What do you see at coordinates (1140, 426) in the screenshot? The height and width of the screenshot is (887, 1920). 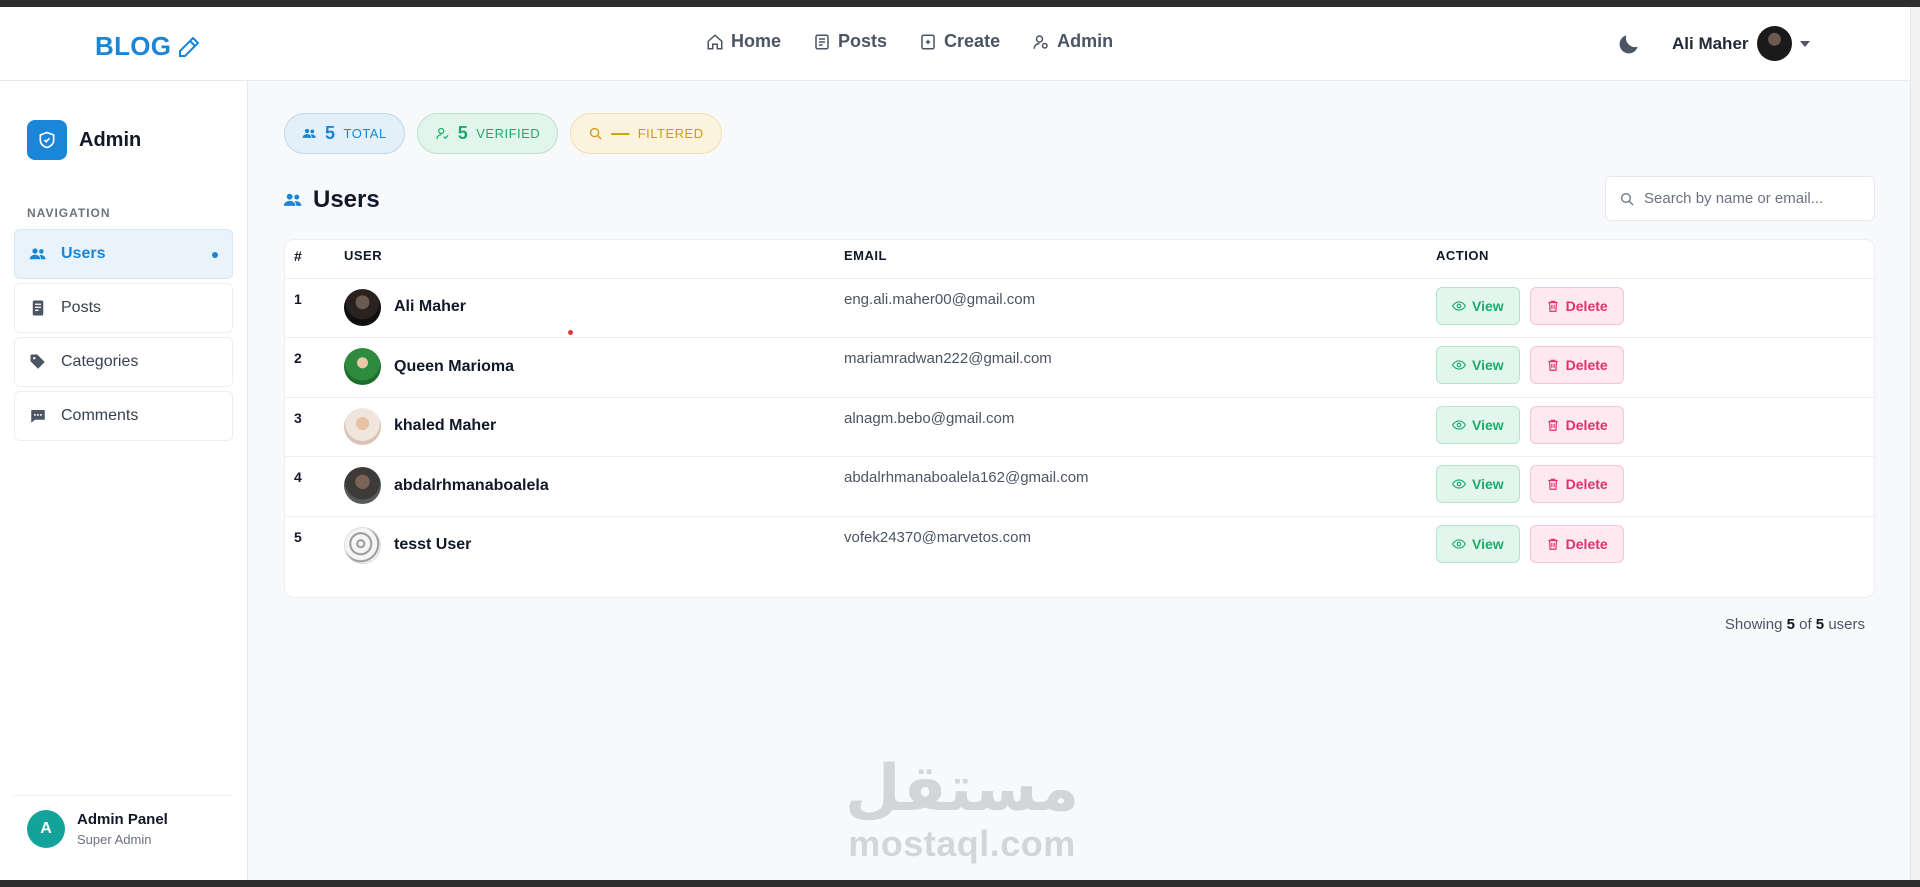 I see `user-email: alnagm.bebo@gmail.com` at bounding box center [1140, 426].